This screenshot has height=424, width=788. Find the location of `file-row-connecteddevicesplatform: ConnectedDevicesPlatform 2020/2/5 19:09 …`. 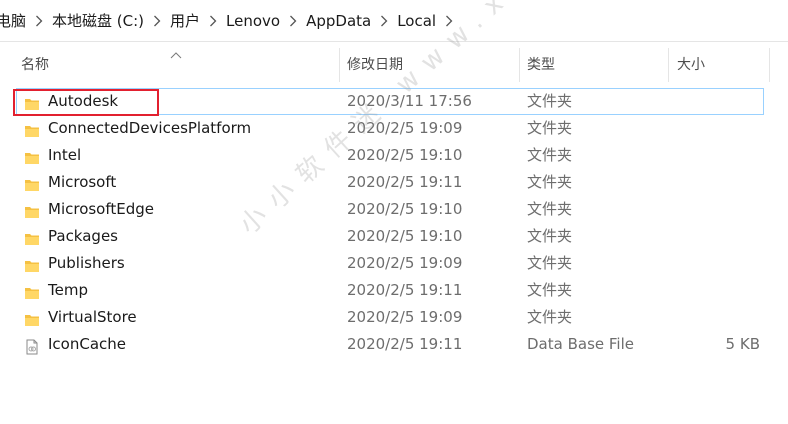

file-row-connecteddevicesplatform: ConnectedDevicesPlatform 2020/2/5 19:09 … is located at coordinates (394, 128).